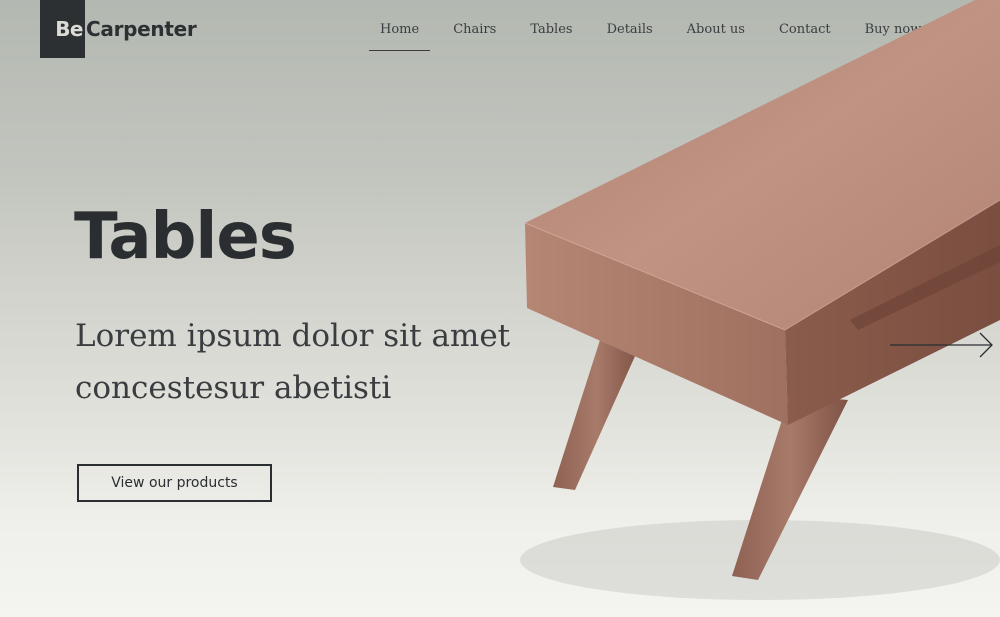 The height and width of the screenshot is (617, 1000). Describe the element at coordinates (596, 415) in the screenshot. I see `table-leg-back` at that location.